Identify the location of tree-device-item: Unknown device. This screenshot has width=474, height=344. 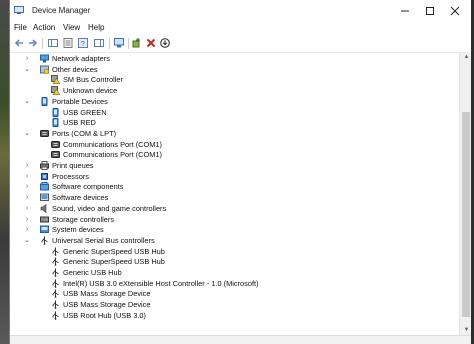
(84, 90).